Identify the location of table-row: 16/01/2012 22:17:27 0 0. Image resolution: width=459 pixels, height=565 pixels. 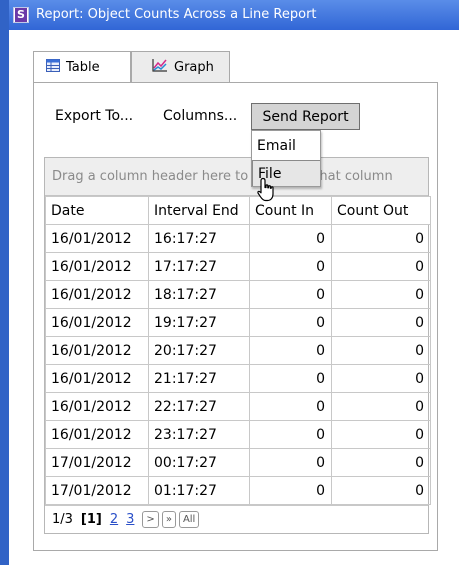
(238, 406).